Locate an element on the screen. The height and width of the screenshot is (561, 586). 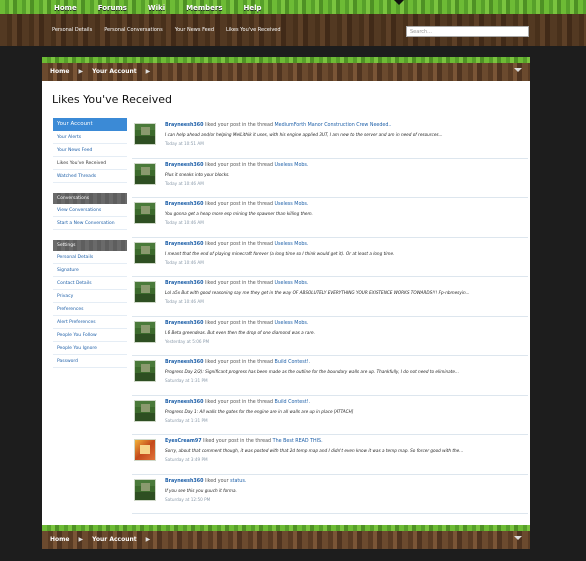
thread-link: status. is located at coordinates (238, 481).